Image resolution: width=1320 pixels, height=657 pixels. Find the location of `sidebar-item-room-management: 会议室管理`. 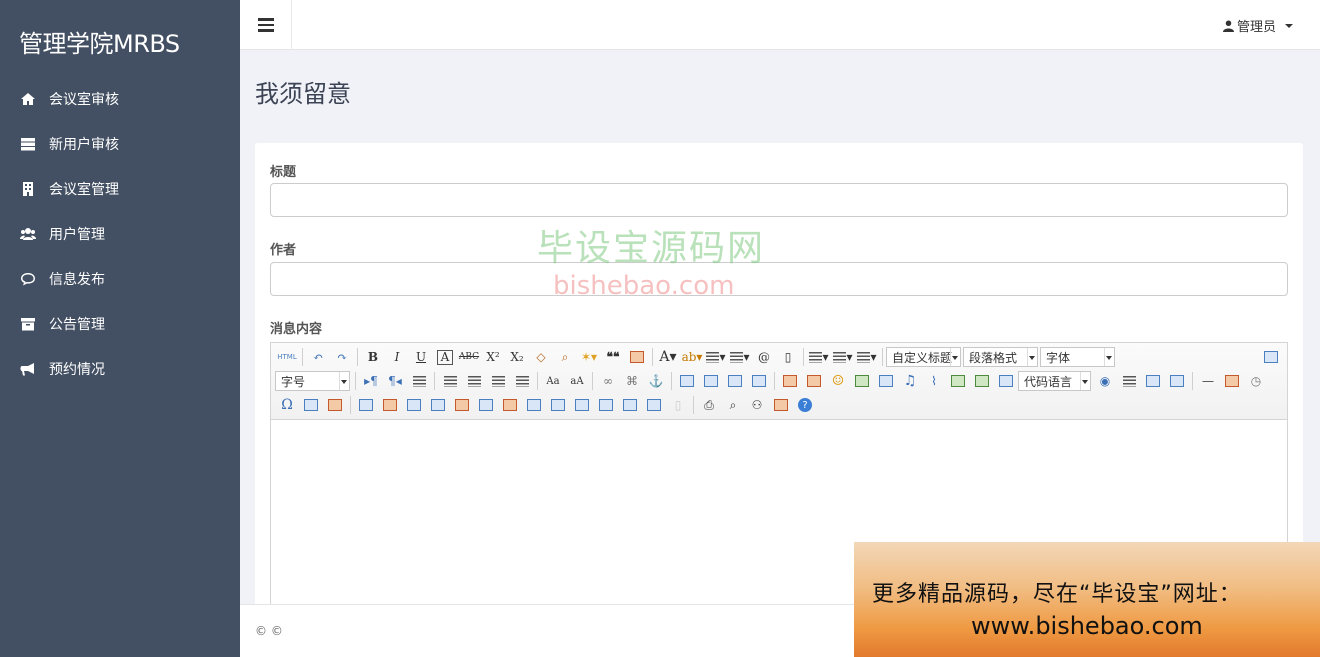

sidebar-item-room-management: 会议室管理 is located at coordinates (120, 188).